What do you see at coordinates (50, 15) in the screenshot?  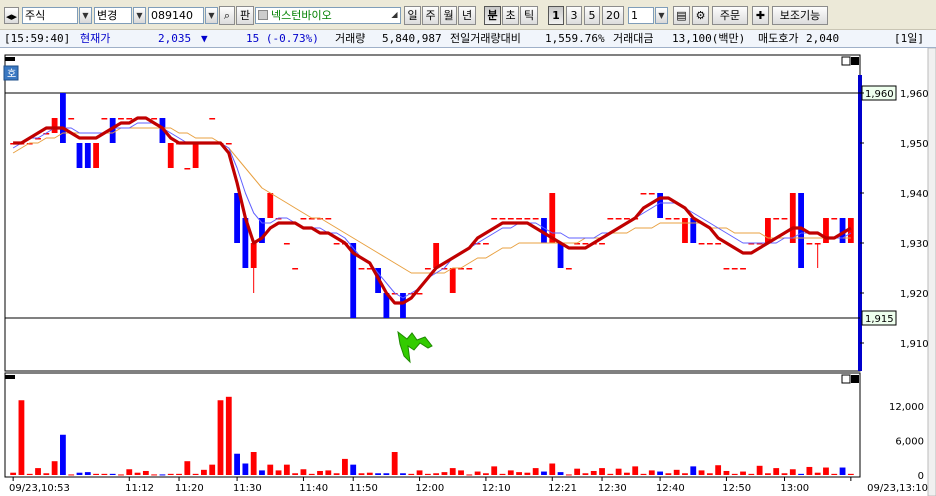 I see `market-select: 주식` at bounding box center [50, 15].